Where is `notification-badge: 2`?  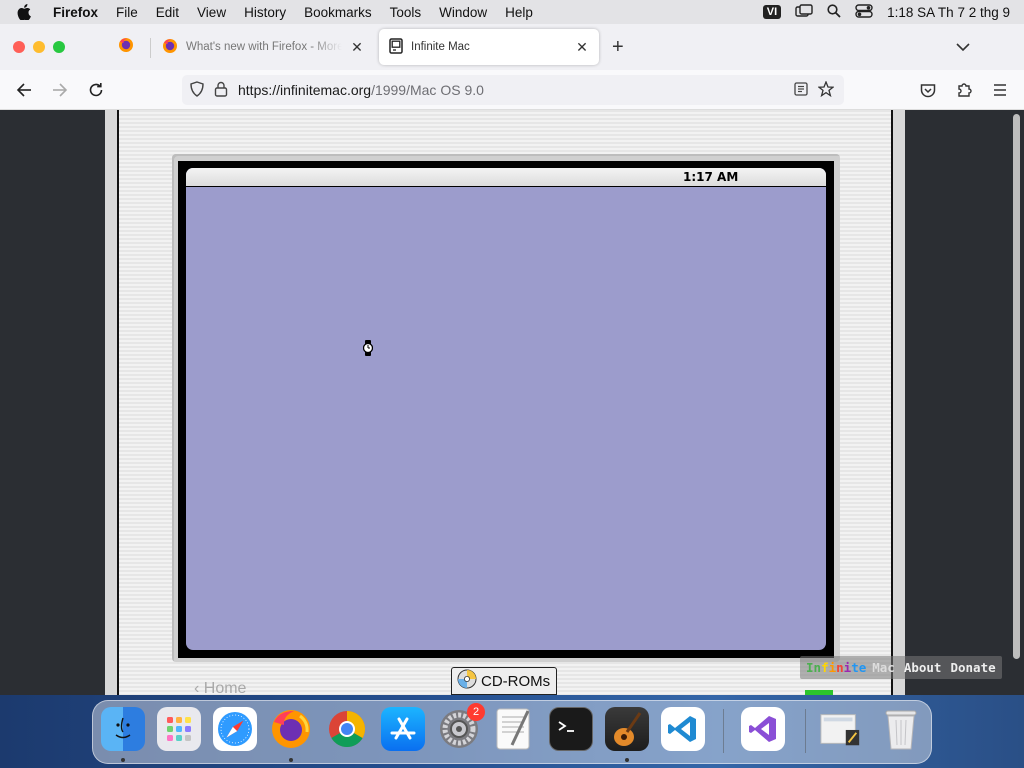 notification-badge: 2 is located at coordinates (476, 712).